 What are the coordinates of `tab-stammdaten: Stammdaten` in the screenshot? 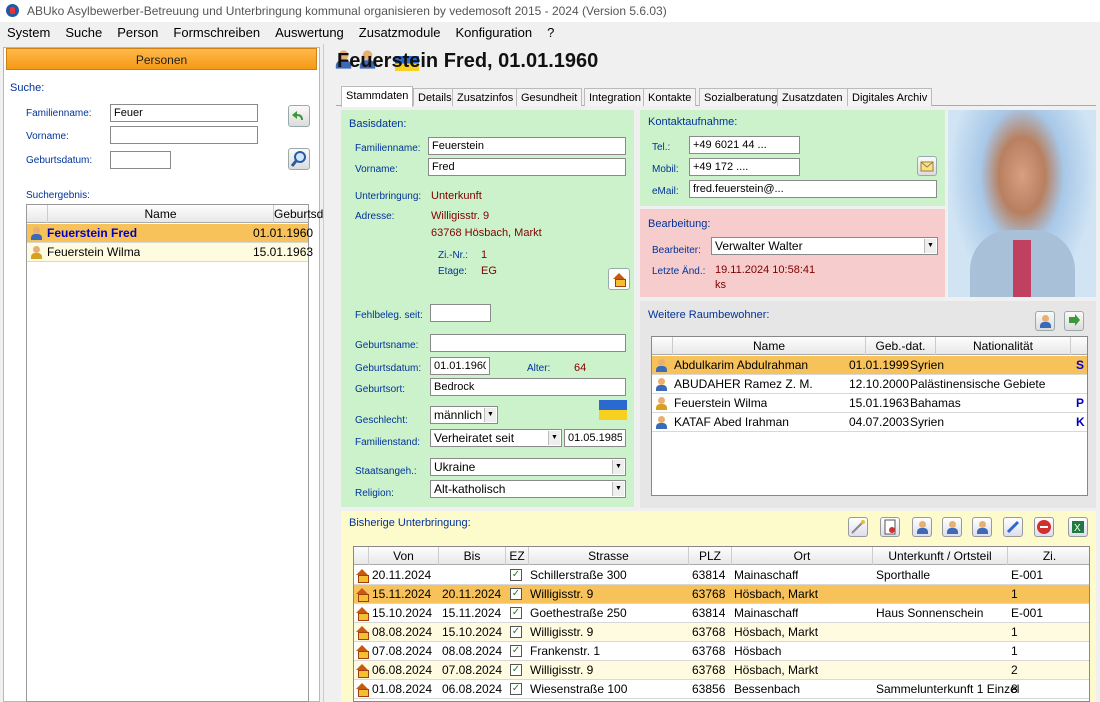 It's located at (377, 96).